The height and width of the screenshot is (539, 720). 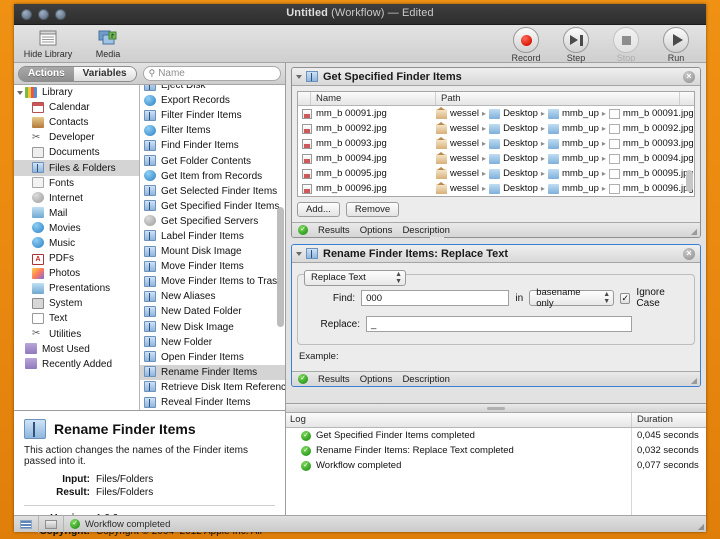 I want to click on sidebar-item-internet: Internet, so click(x=76, y=198).